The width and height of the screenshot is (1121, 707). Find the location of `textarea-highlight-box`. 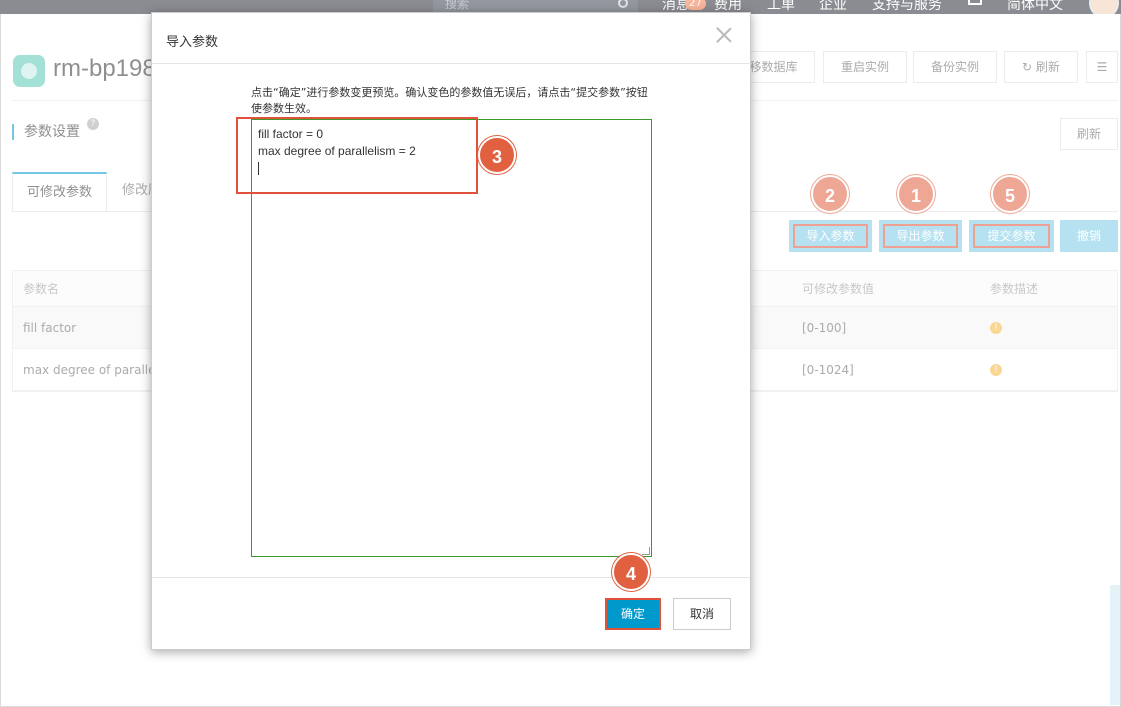

textarea-highlight-box is located at coordinates (357, 155).